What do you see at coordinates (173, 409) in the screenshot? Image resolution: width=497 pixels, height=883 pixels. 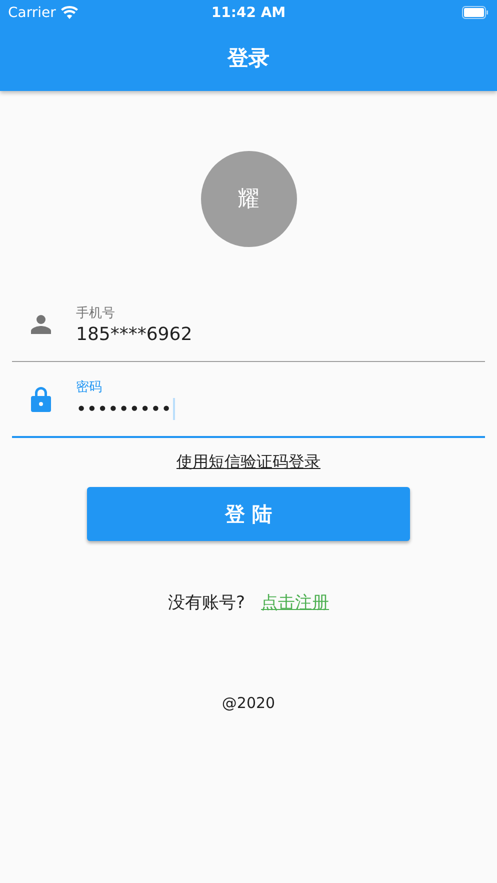 I see `text-cursor` at bounding box center [173, 409].